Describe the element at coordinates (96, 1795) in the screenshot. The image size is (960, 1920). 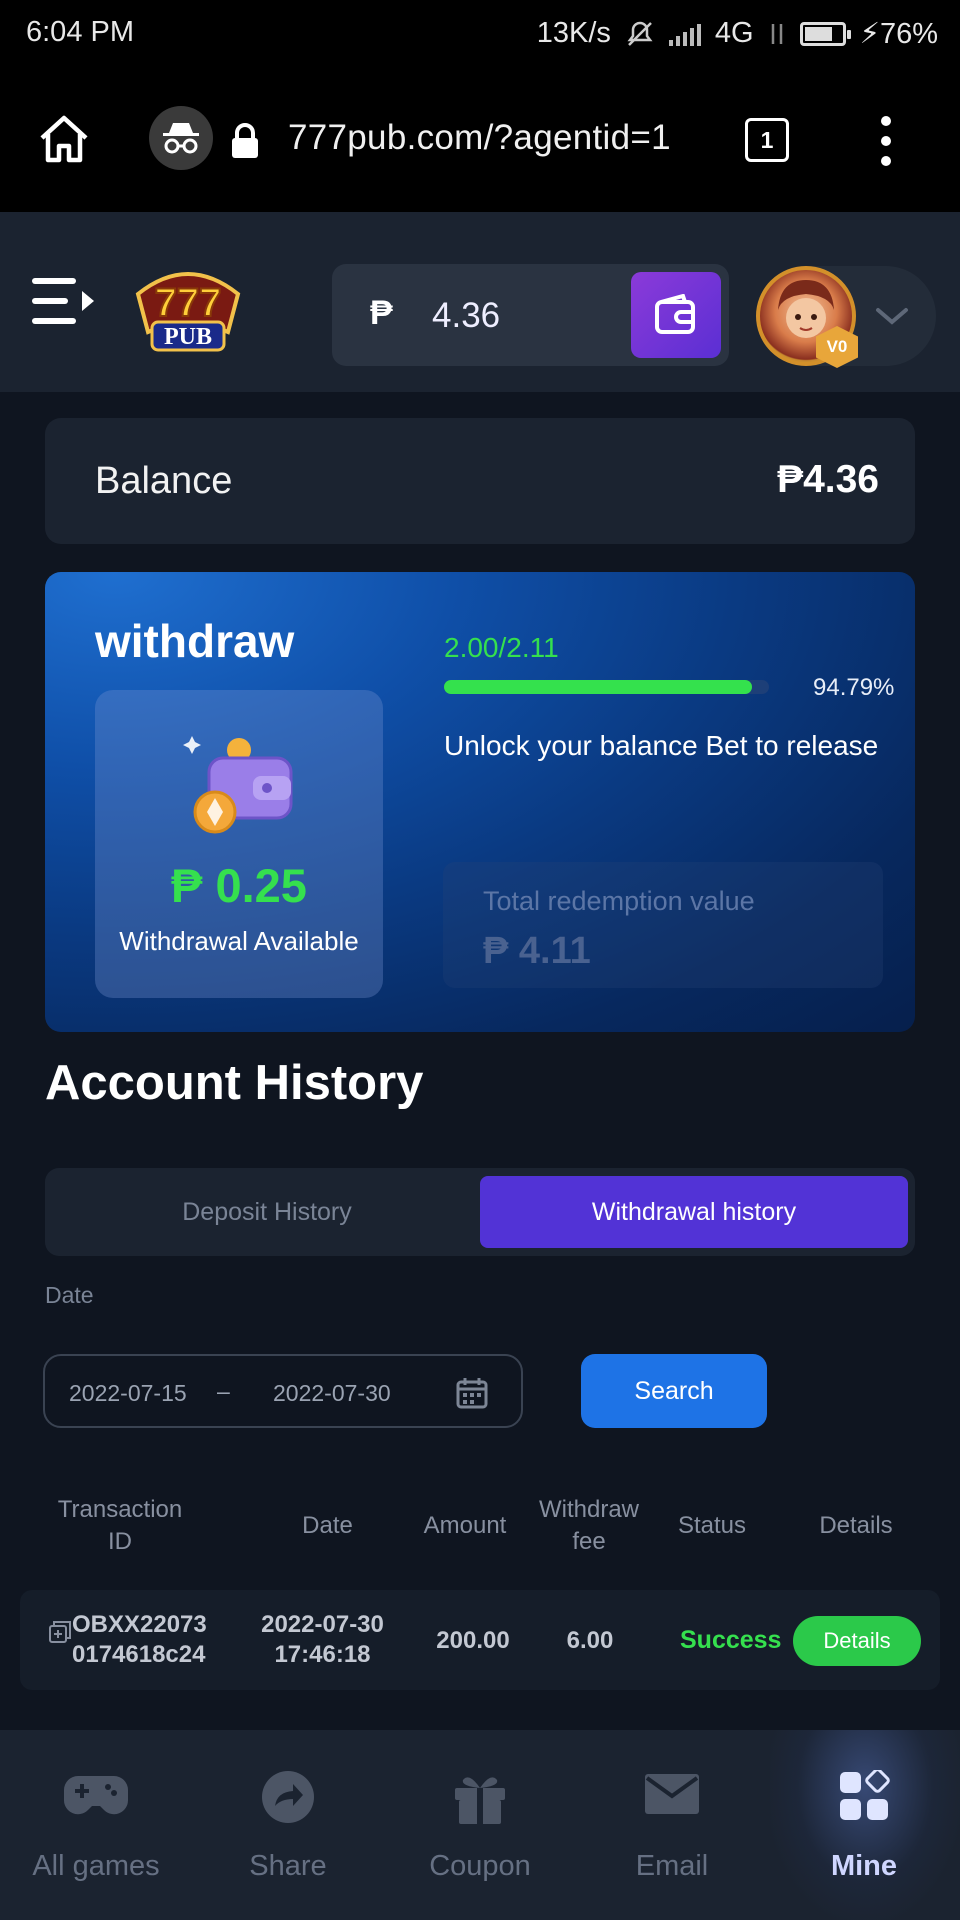
I see `gamepad-icon` at that location.